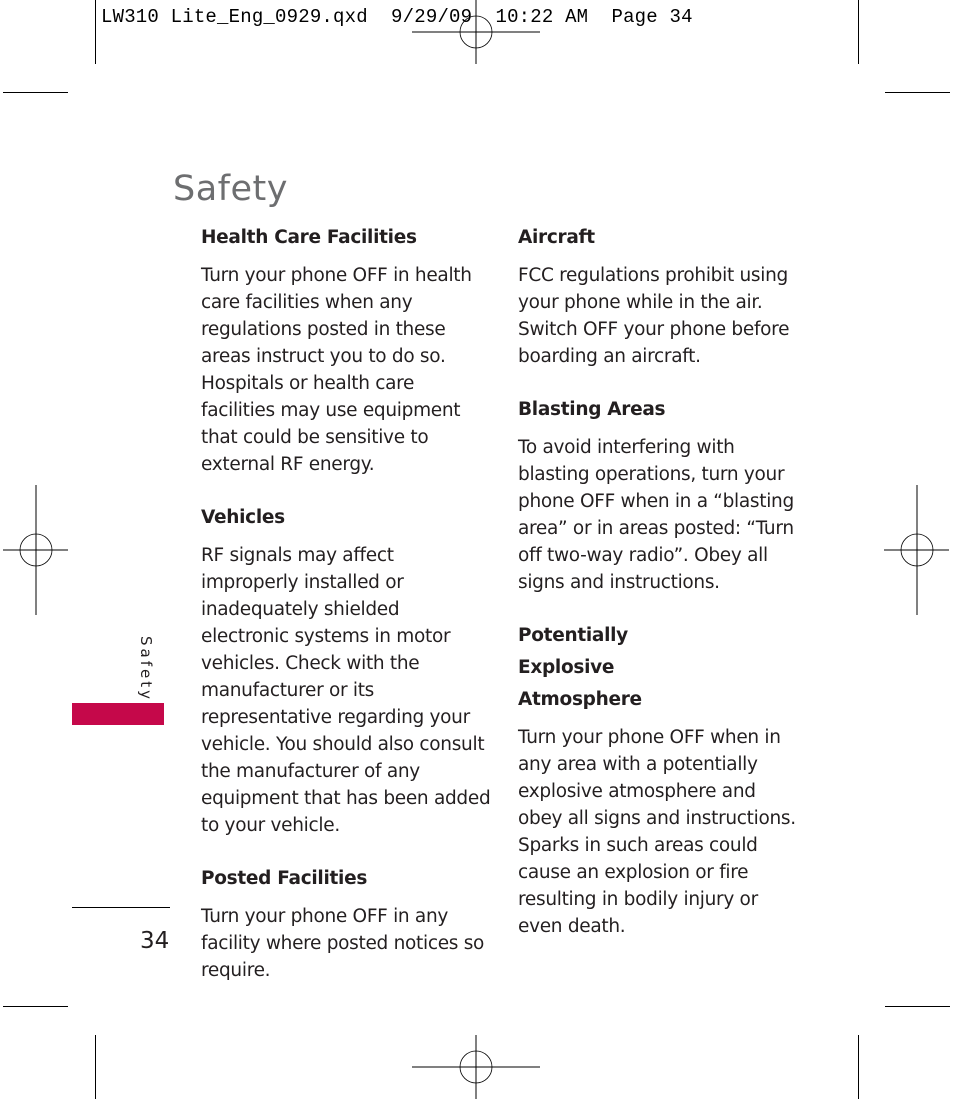  What do you see at coordinates (917, 1006) in the screenshot?
I see `crop-mark-bottom-right-horizontal` at bounding box center [917, 1006].